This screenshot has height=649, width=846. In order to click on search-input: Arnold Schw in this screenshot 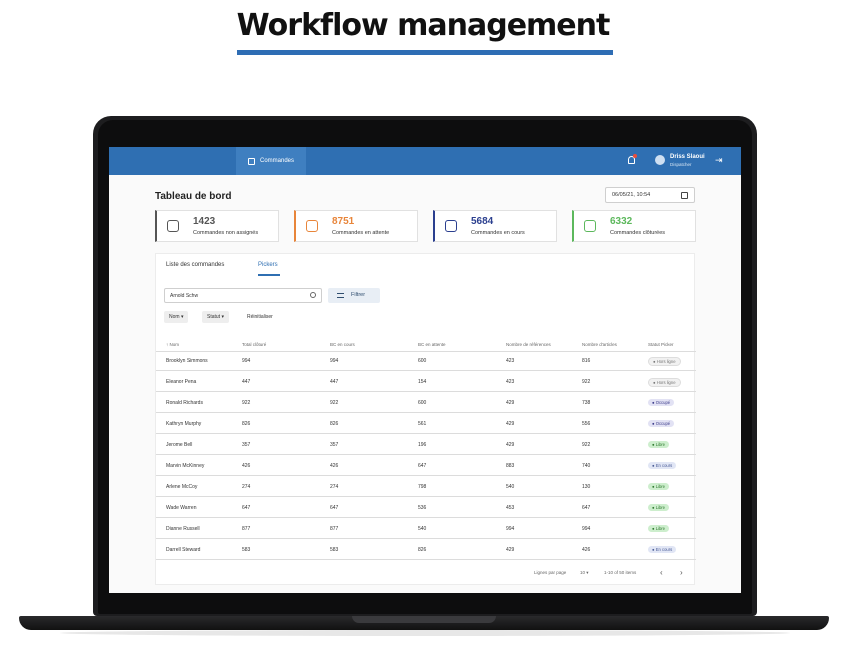, I will do `click(243, 295)`.